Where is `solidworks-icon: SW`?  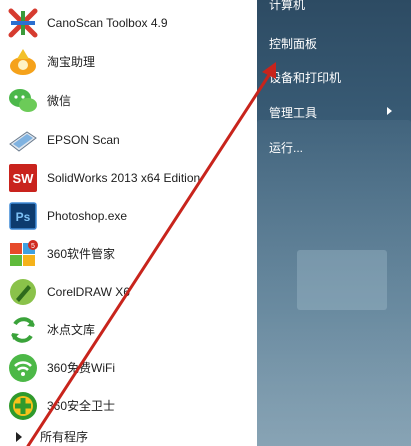
solidworks-icon: SW is located at coordinates (23, 178).